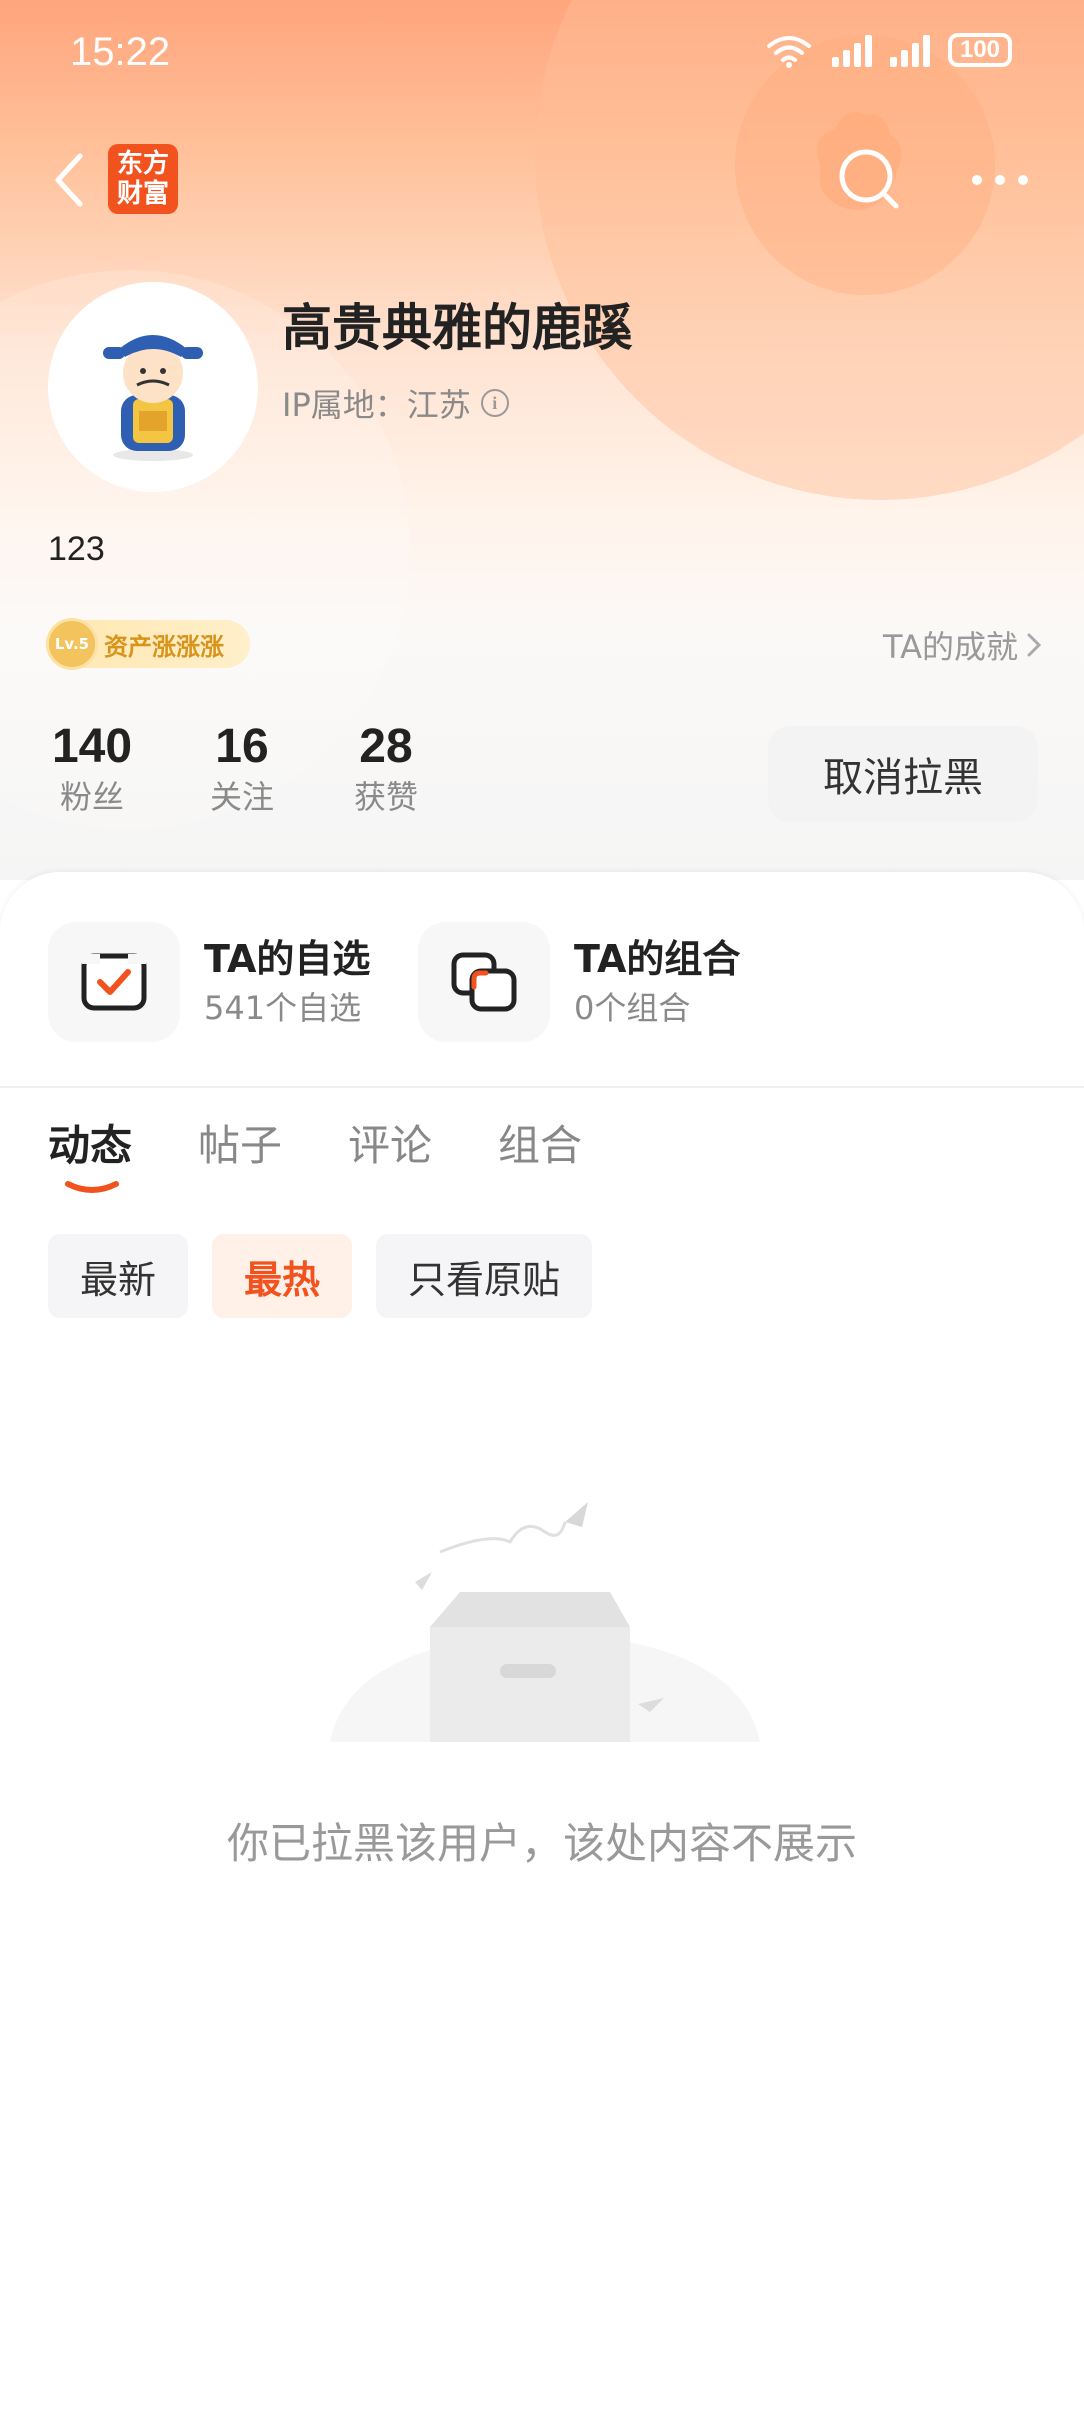 This screenshot has height=2412, width=1084. I want to click on level-badge-text: 资产涨涨涨, so click(164, 646).